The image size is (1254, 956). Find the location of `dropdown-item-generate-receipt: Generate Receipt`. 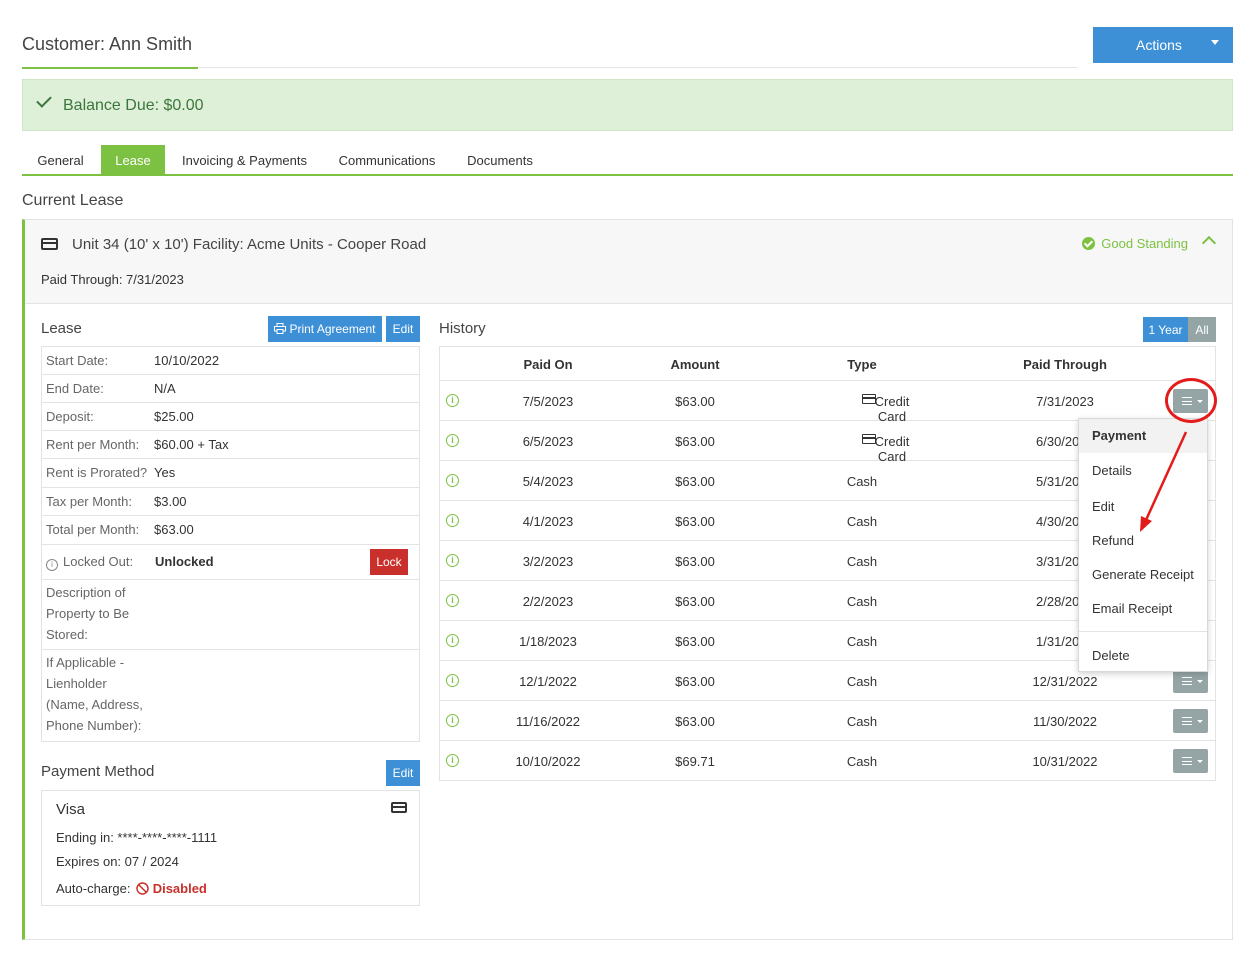

dropdown-item-generate-receipt: Generate Receipt is located at coordinates (1143, 574).